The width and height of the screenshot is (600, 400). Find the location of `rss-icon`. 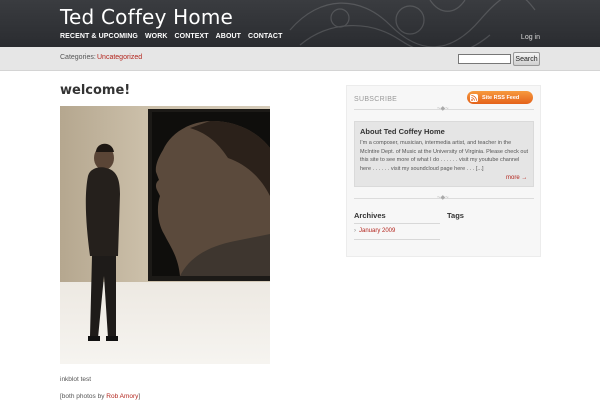

rss-icon is located at coordinates (474, 97).